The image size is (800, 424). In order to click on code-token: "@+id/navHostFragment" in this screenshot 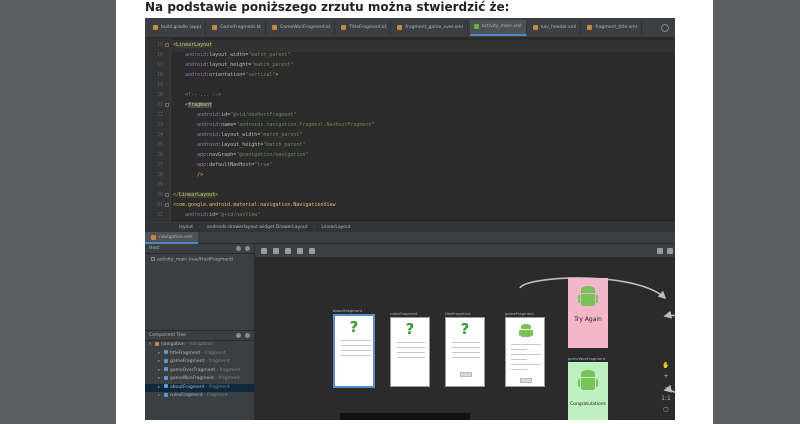, I will do `click(263, 115)`.